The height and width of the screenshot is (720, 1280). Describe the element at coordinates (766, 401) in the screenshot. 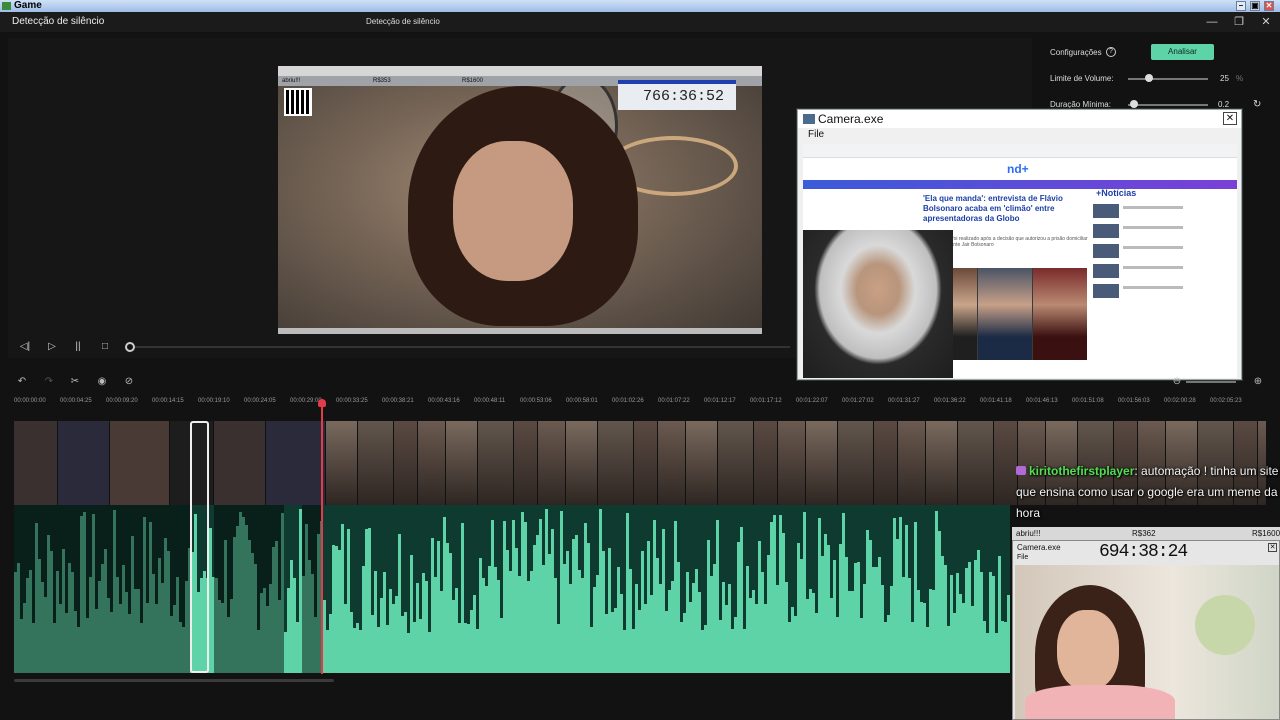

I see `ruler-tick: 00:01:17:12` at that location.